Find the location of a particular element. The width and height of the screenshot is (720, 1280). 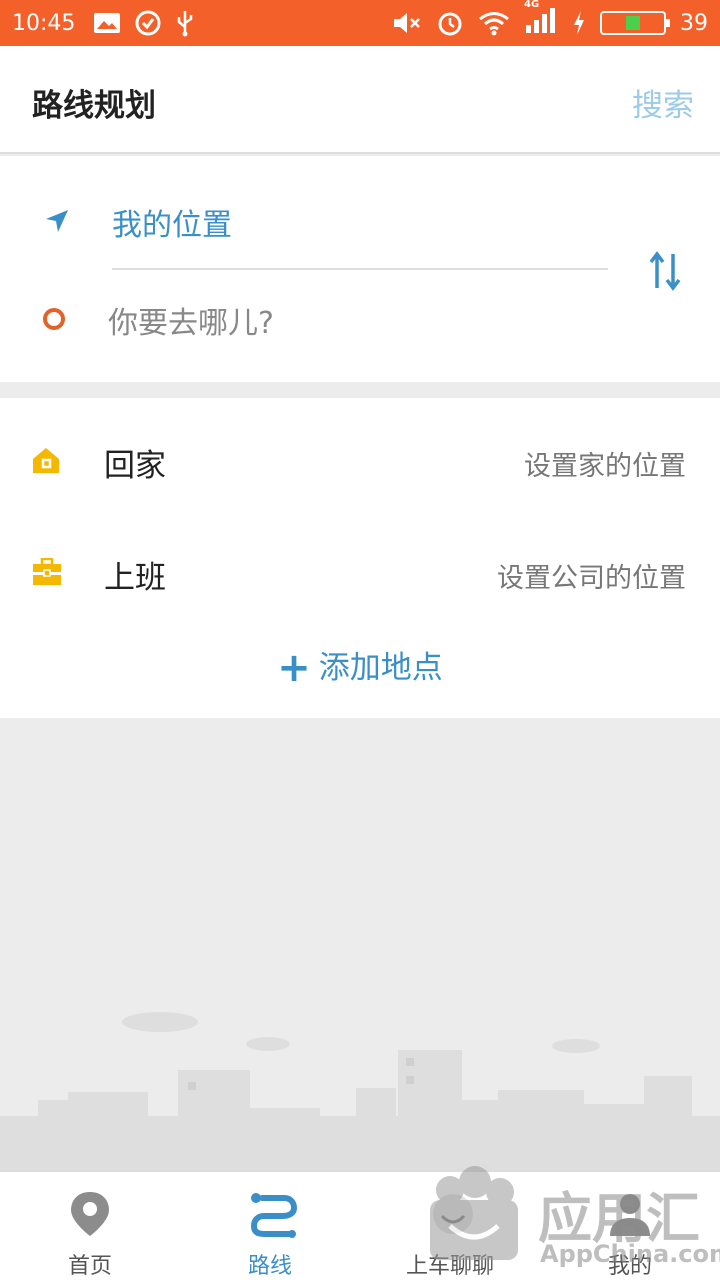

network-type: 4G is located at coordinates (532, 5).